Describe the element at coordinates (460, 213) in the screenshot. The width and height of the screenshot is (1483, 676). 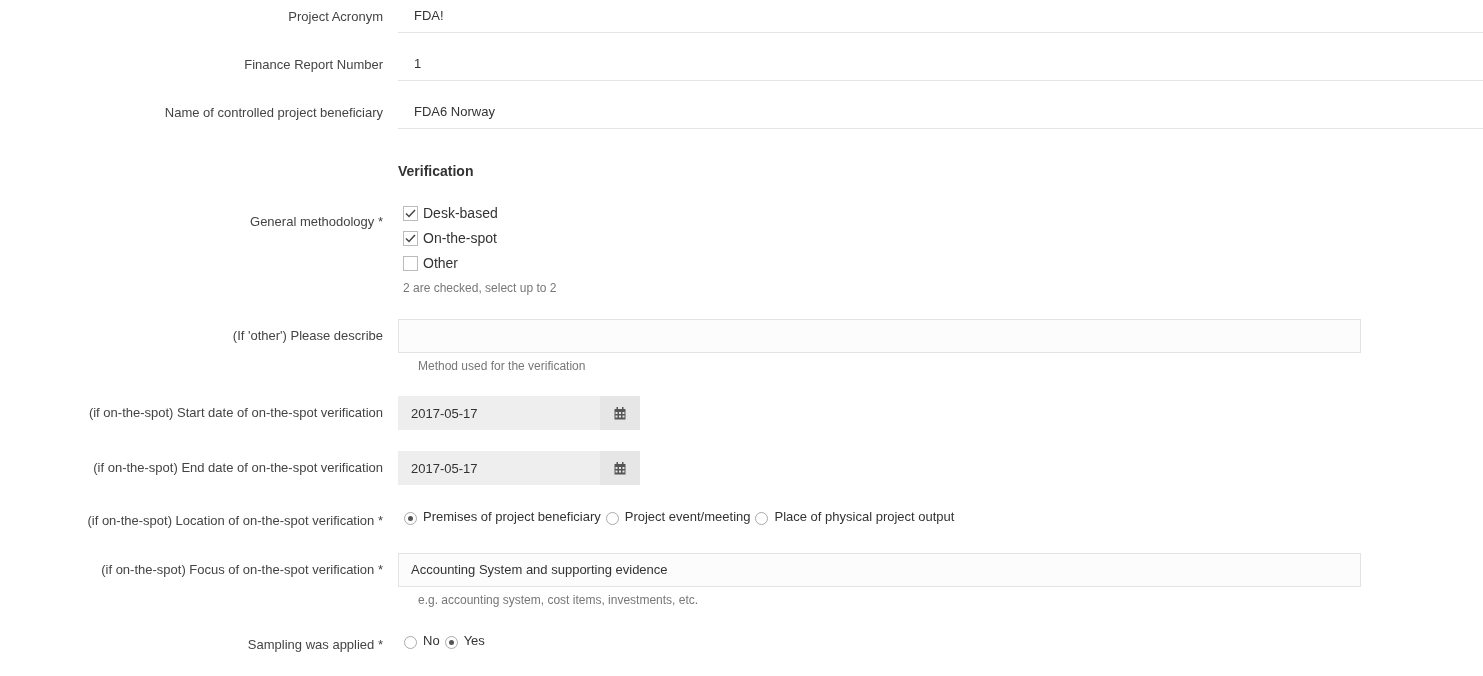
I see `checkbox-label: Desk-based` at that location.